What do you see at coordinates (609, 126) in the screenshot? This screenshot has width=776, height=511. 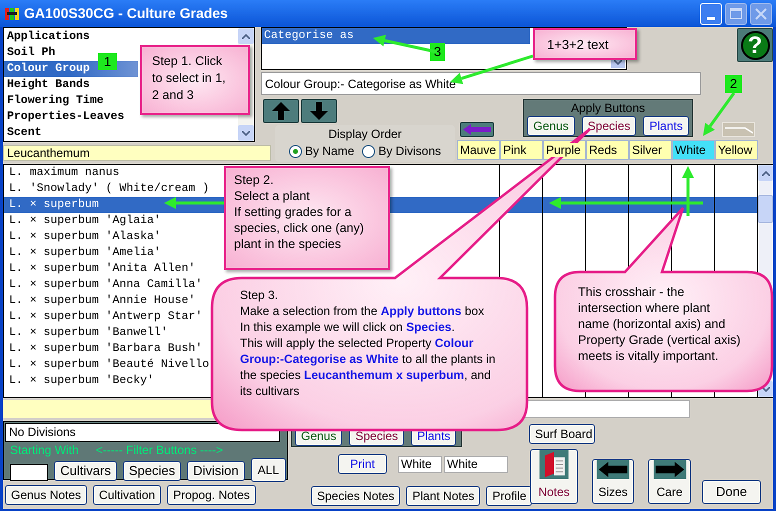 I see `apply-button: Species` at bounding box center [609, 126].